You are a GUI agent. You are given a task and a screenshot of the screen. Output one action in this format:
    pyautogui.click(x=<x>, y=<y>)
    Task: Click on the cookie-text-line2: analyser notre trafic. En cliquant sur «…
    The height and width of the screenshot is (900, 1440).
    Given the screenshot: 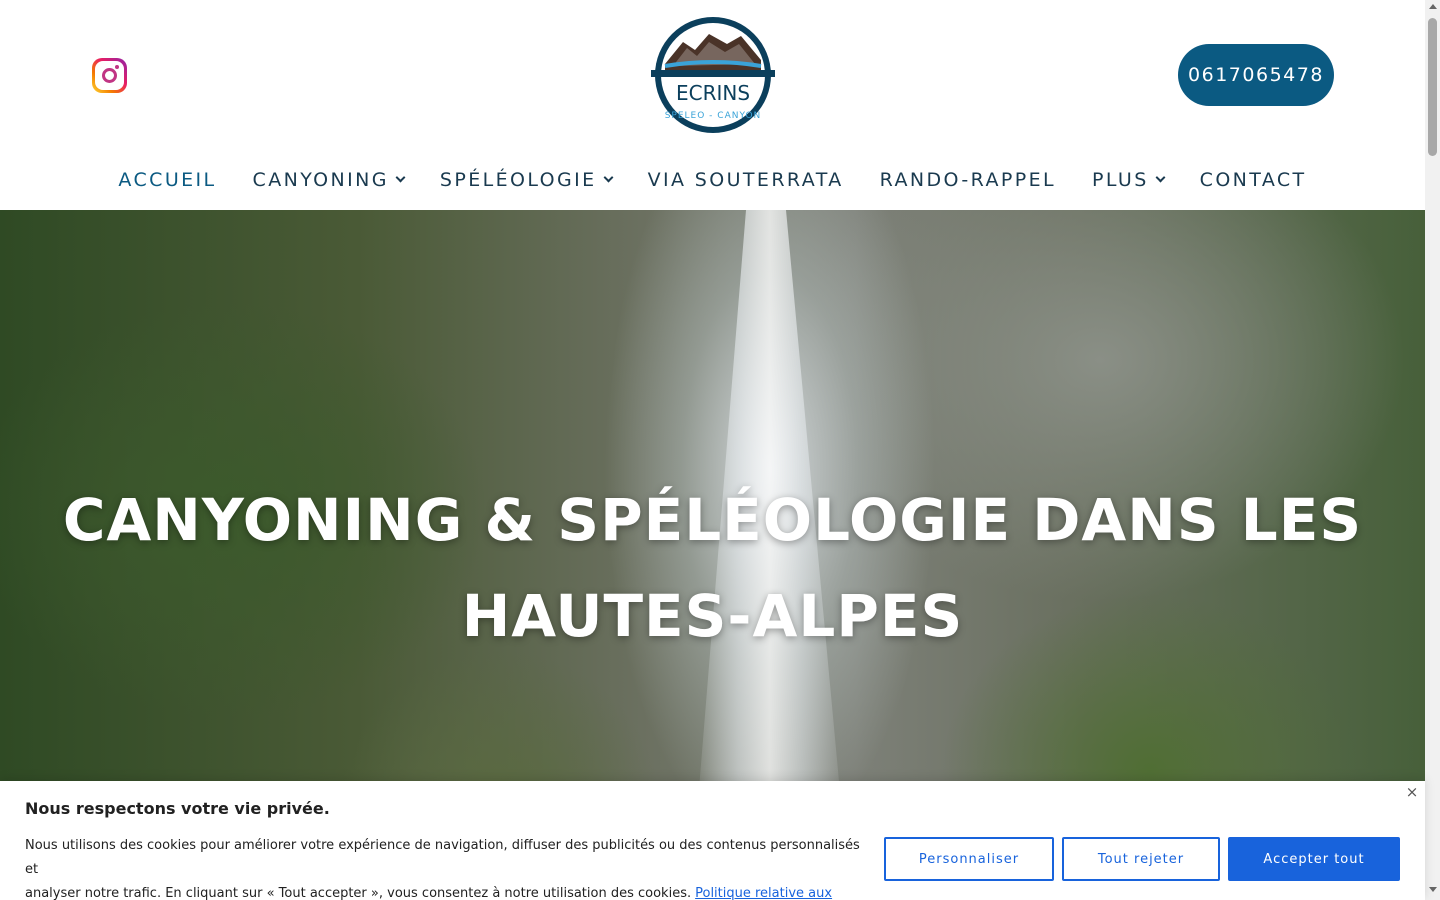 What is the action you would take?
    pyautogui.click(x=358, y=893)
    